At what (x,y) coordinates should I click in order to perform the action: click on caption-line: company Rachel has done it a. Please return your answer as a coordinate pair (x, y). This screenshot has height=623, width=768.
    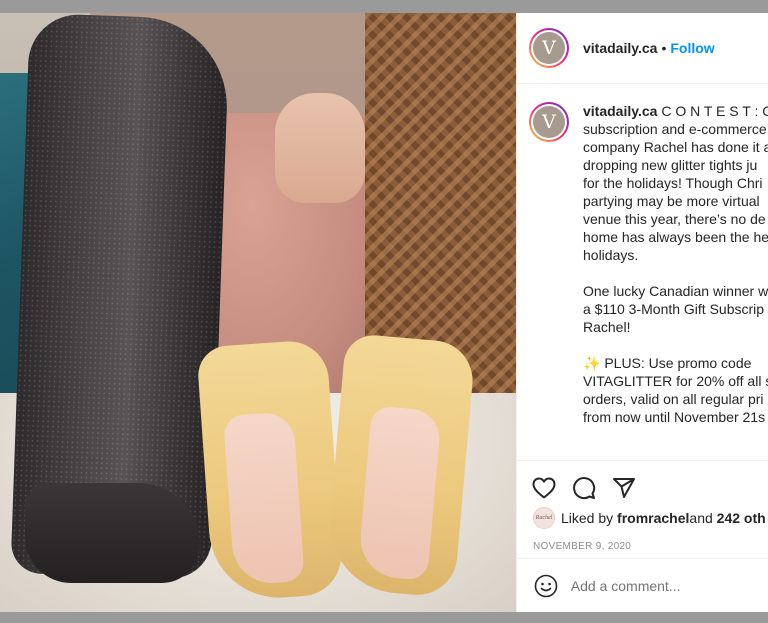
    Looking at the image, I should click on (675, 147).